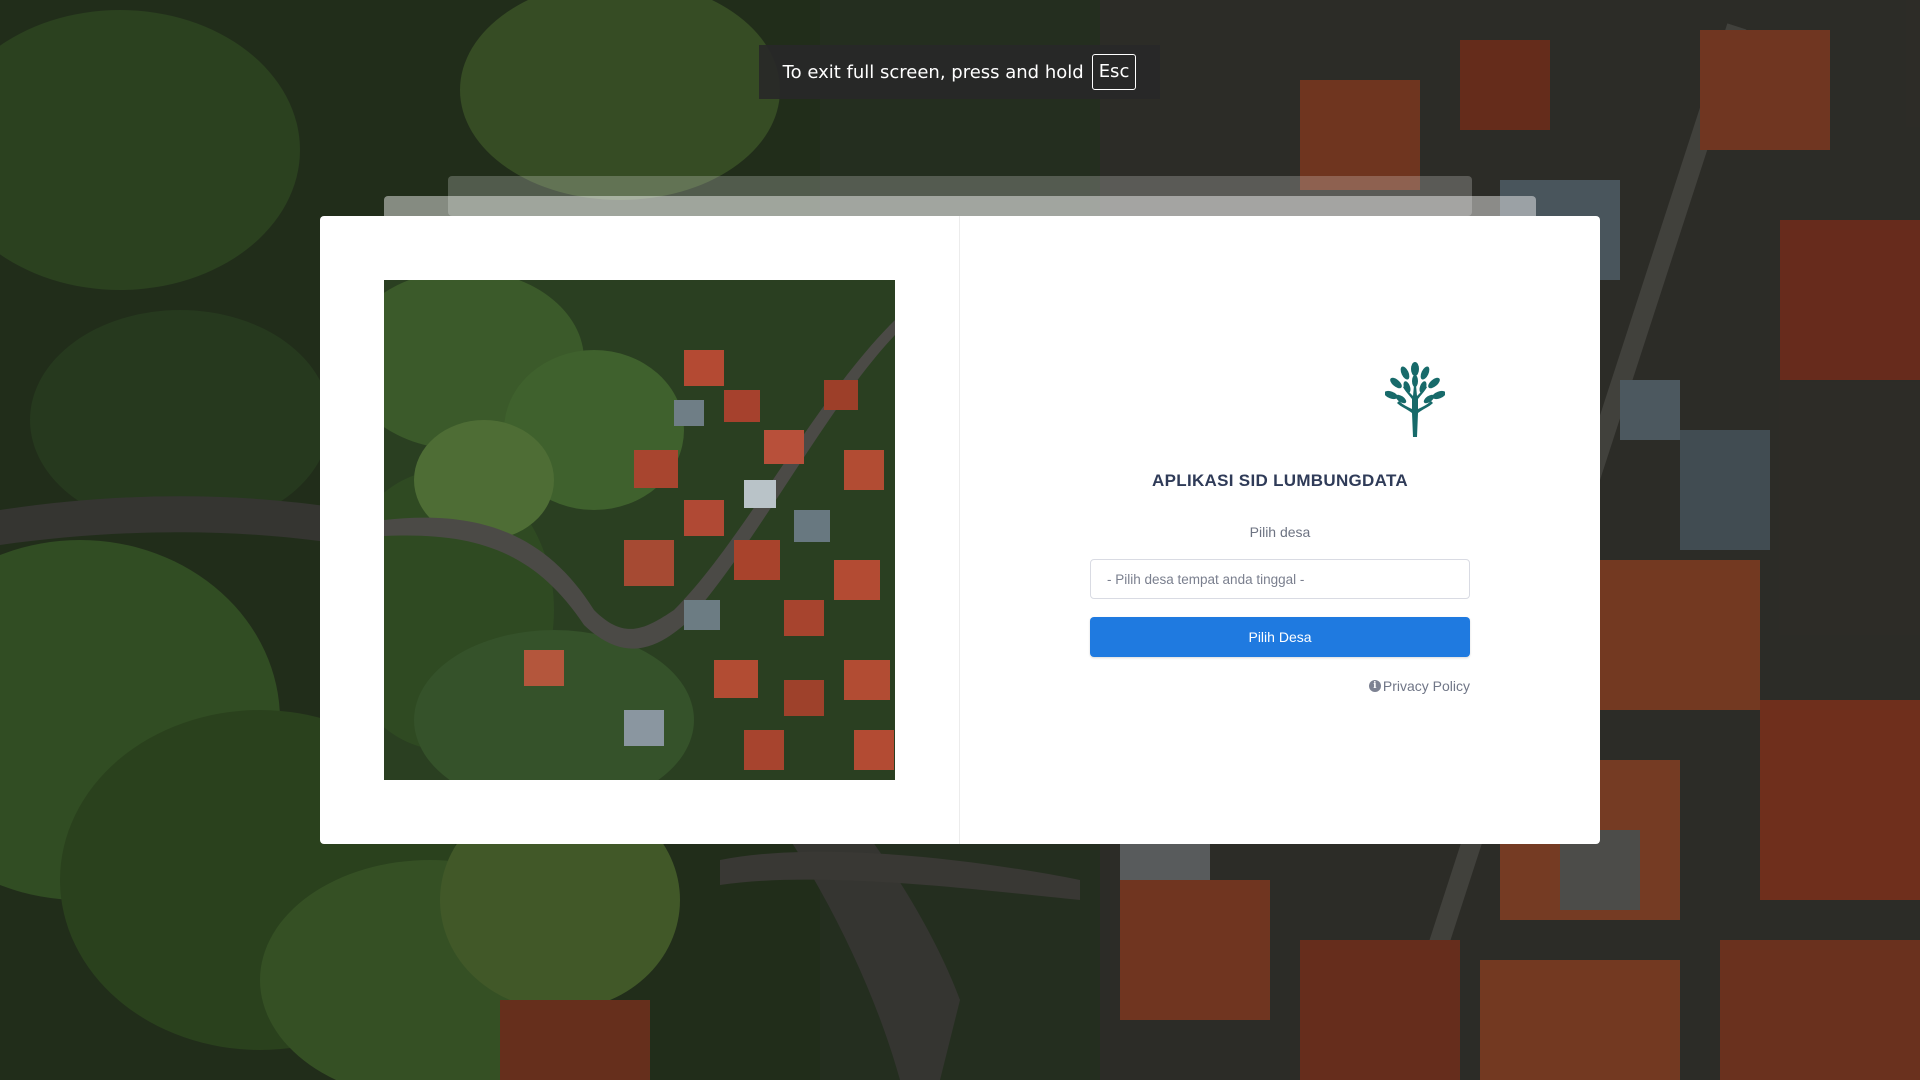 The width and height of the screenshot is (1920, 1080). What do you see at coordinates (1114, 72) in the screenshot?
I see `esc-key-badge: Esc` at bounding box center [1114, 72].